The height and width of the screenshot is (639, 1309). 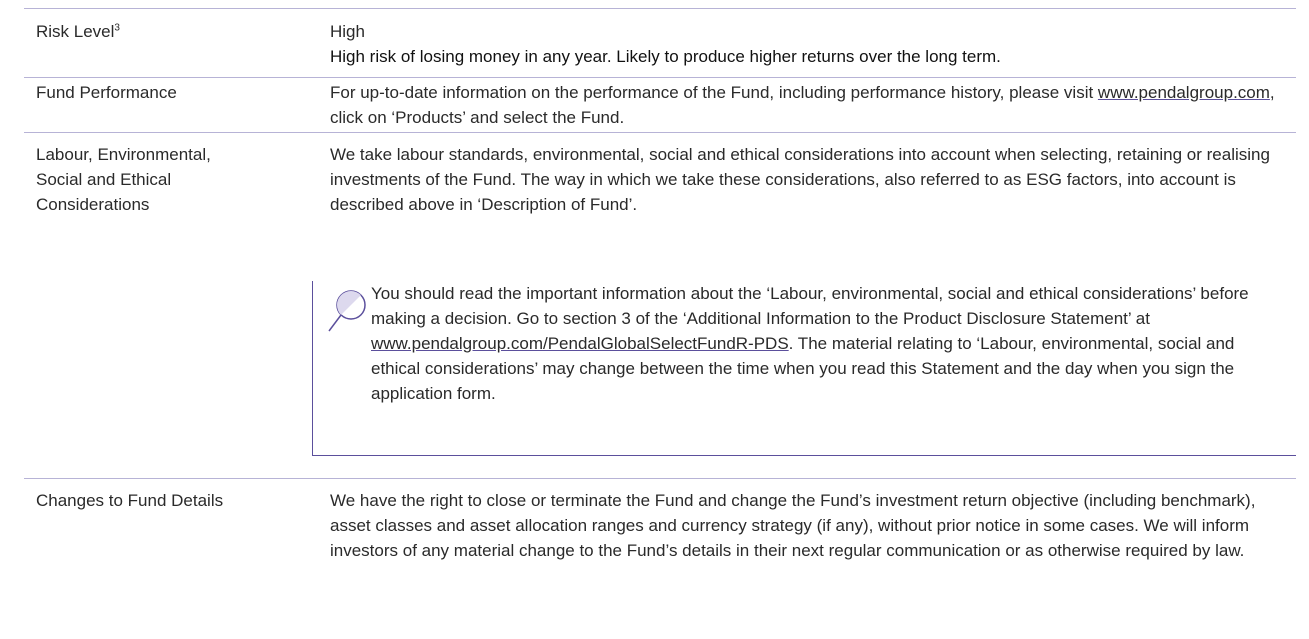 I want to click on pendal-website-link: www.pendalgroup.com, so click(x=1184, y=92).